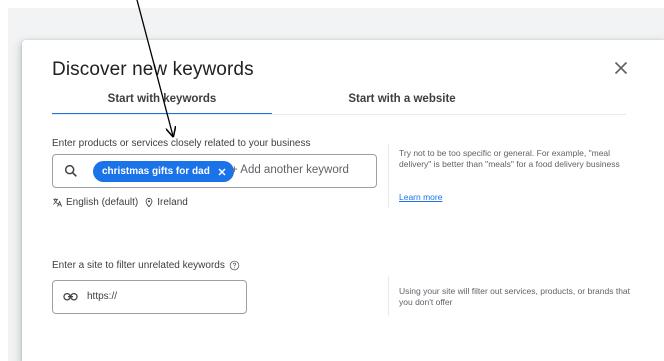  I want to click on tab-start-with-keywords: Start with keywords, so click(162, 99).